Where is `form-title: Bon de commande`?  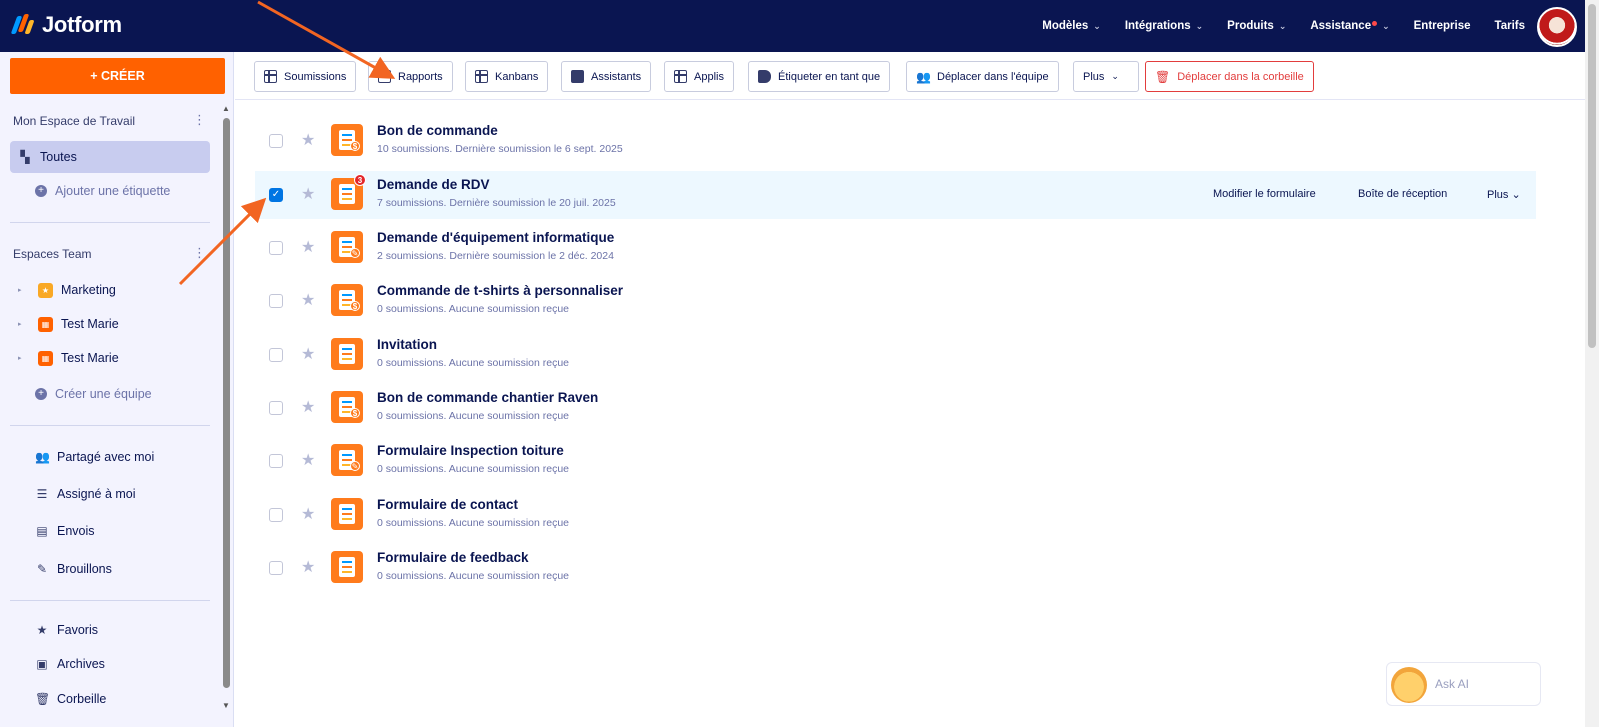 form-title: Bon de commande is located at coordinates (437, 130).